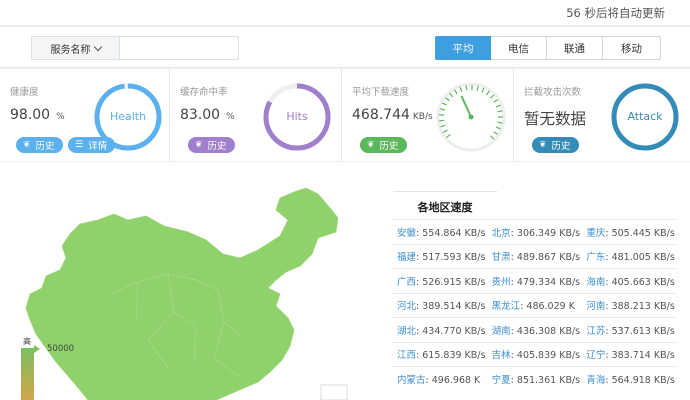 The width and height of the screenshot is (690, 400). What do you see at coordinates (519, 48) in the screenshot?
I see `tab-telecom: 电信` at bounding box center [519, 48].